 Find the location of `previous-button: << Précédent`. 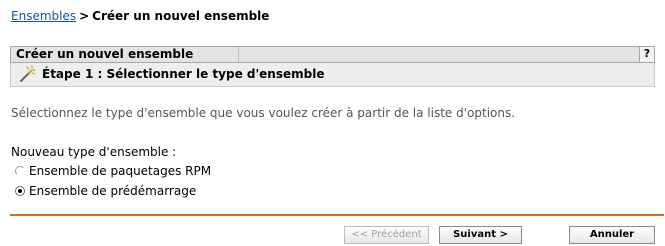

previous-button: << Précédent is located at coordinates (386, 235).